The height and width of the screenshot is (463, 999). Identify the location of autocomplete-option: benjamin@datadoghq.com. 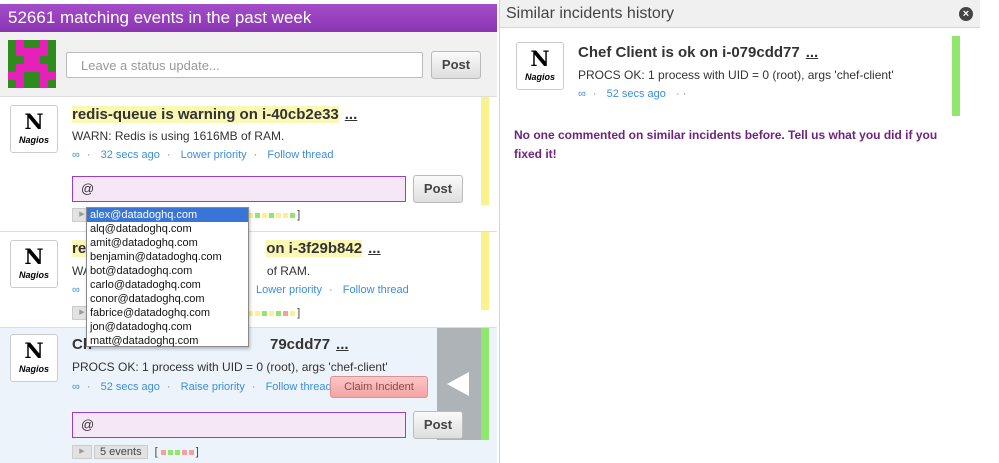
(167, 257).